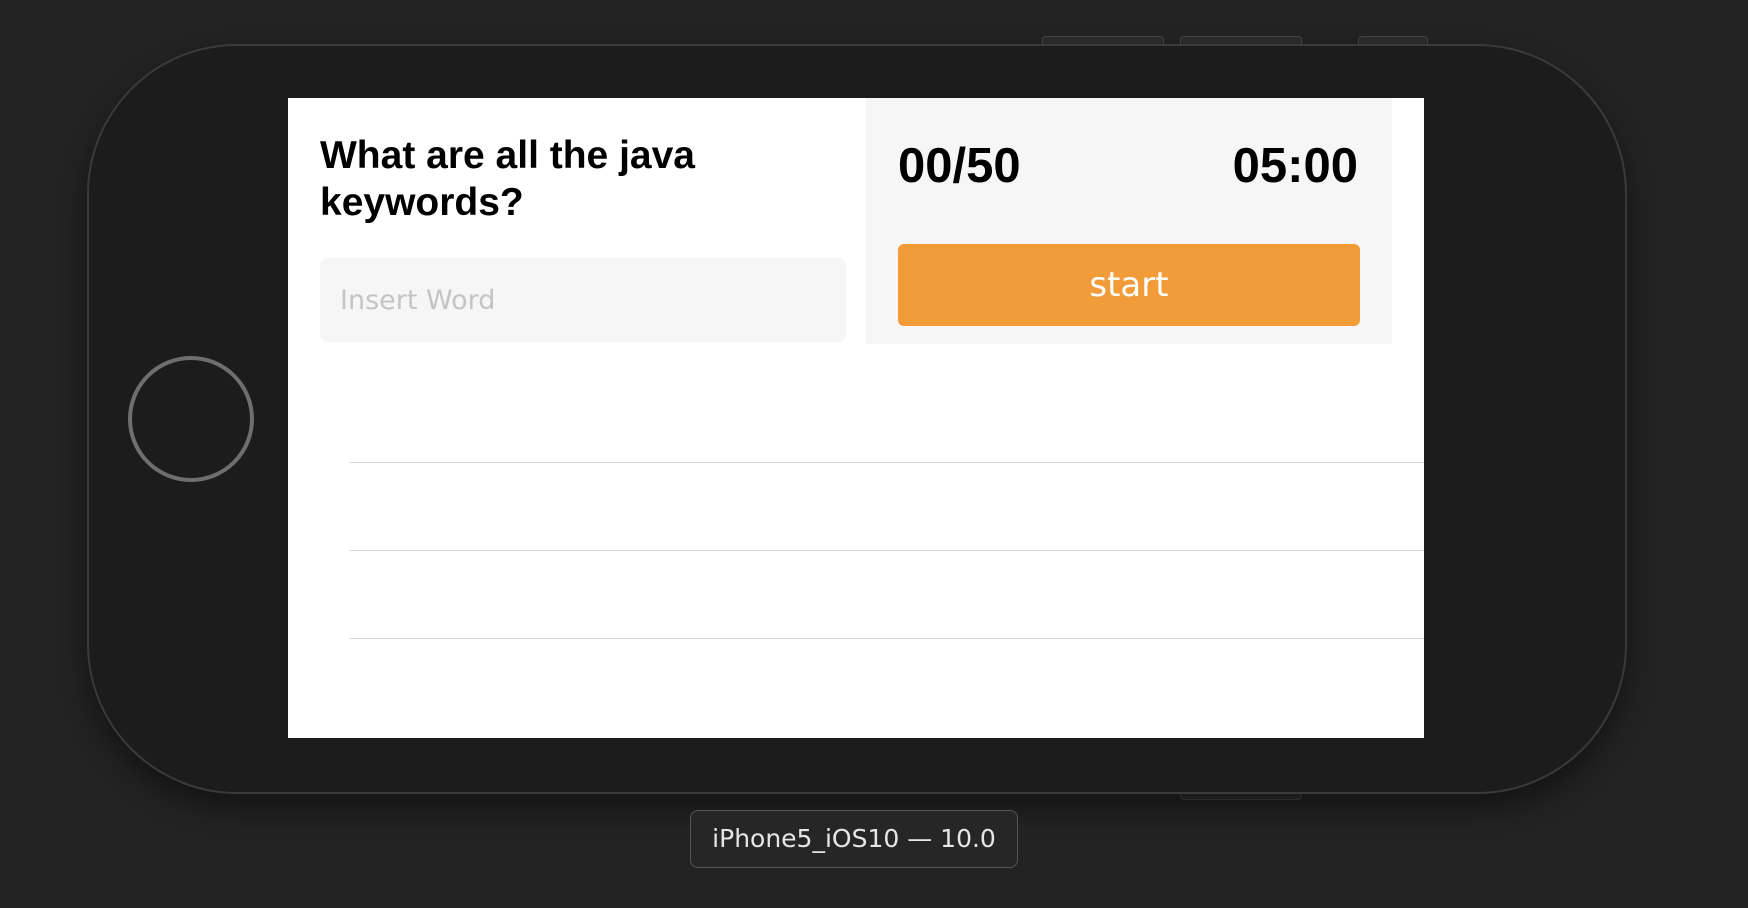 This screenshot has height=908, width=1748. Describe the element at coordinates (1129, 285) in the screenshot. I see `start-button: start` at that location.